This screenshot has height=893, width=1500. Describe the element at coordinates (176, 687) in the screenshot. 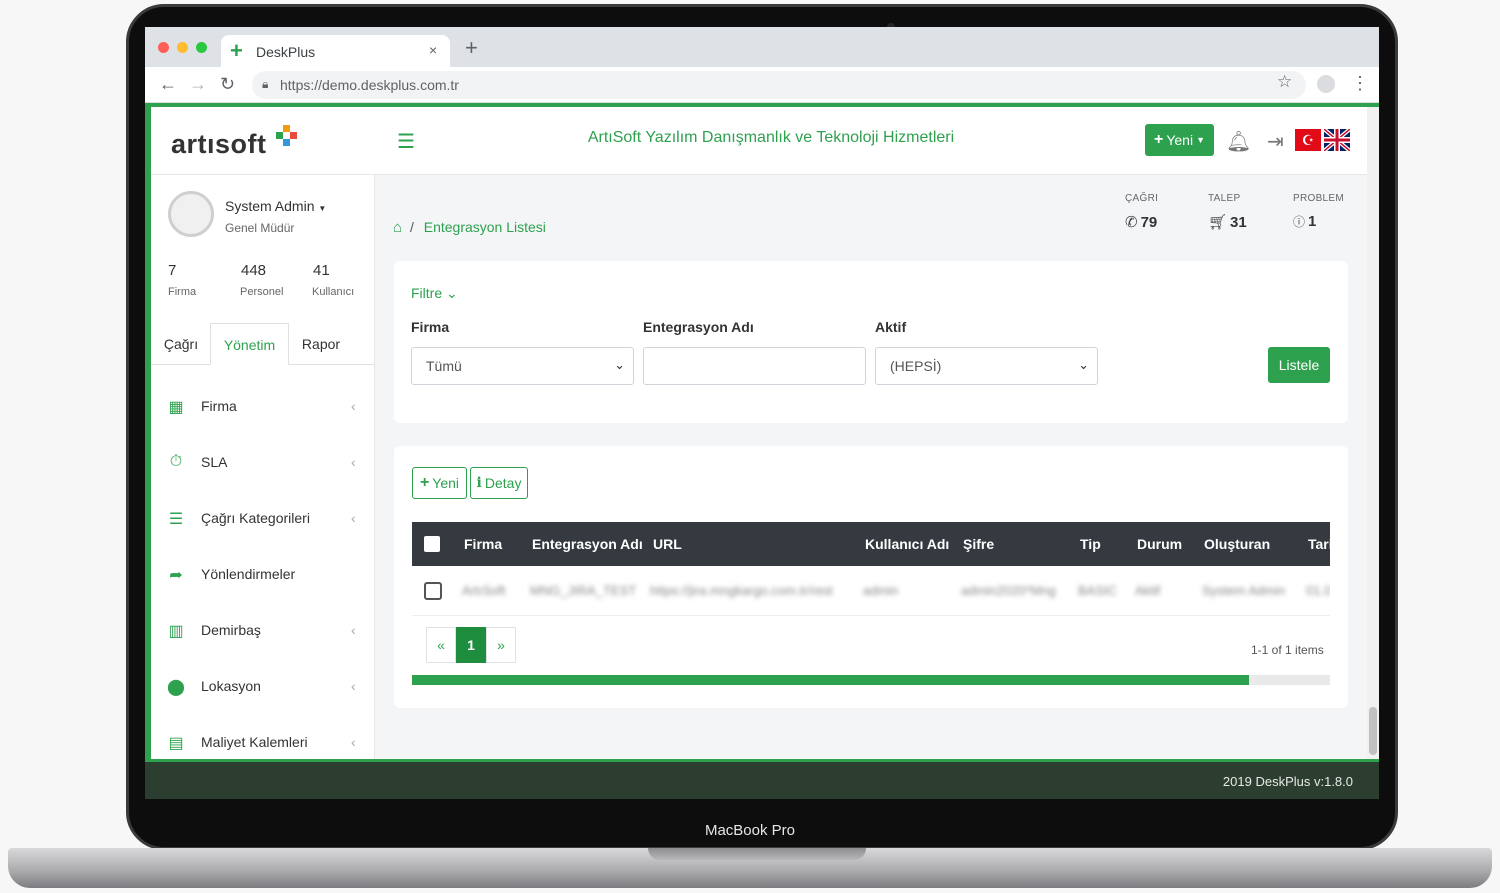

I see `map-pin-icon: ⬤` at that location.